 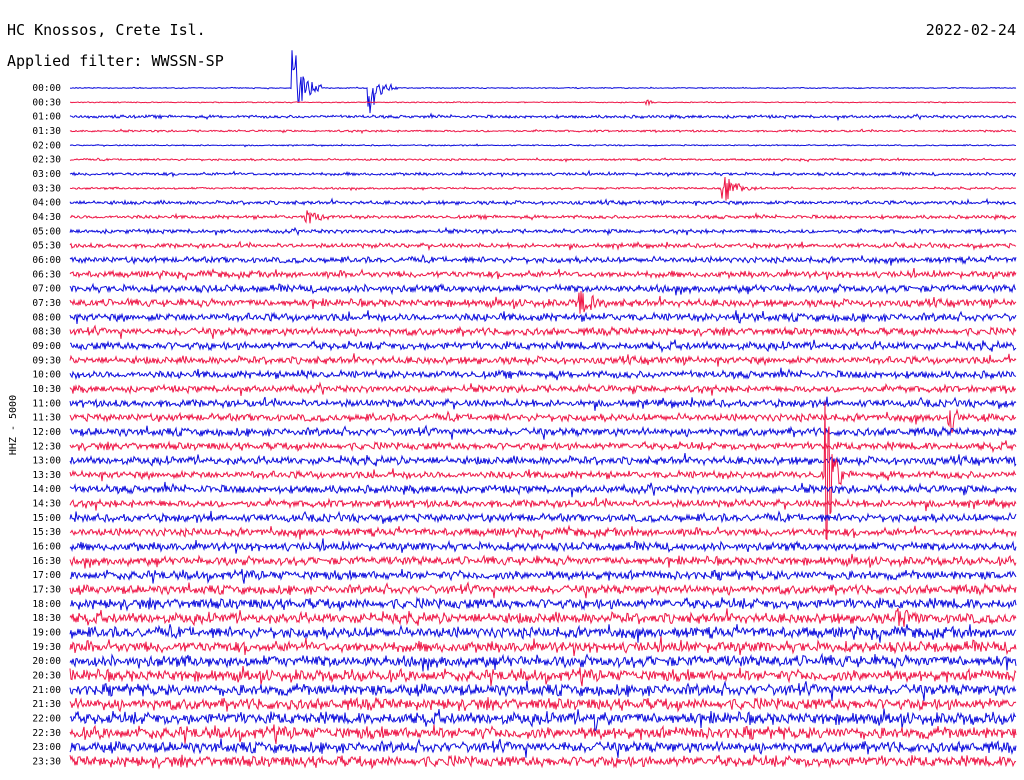 I want to click on row-time-label: 17:00, so click(x=46, y=575).